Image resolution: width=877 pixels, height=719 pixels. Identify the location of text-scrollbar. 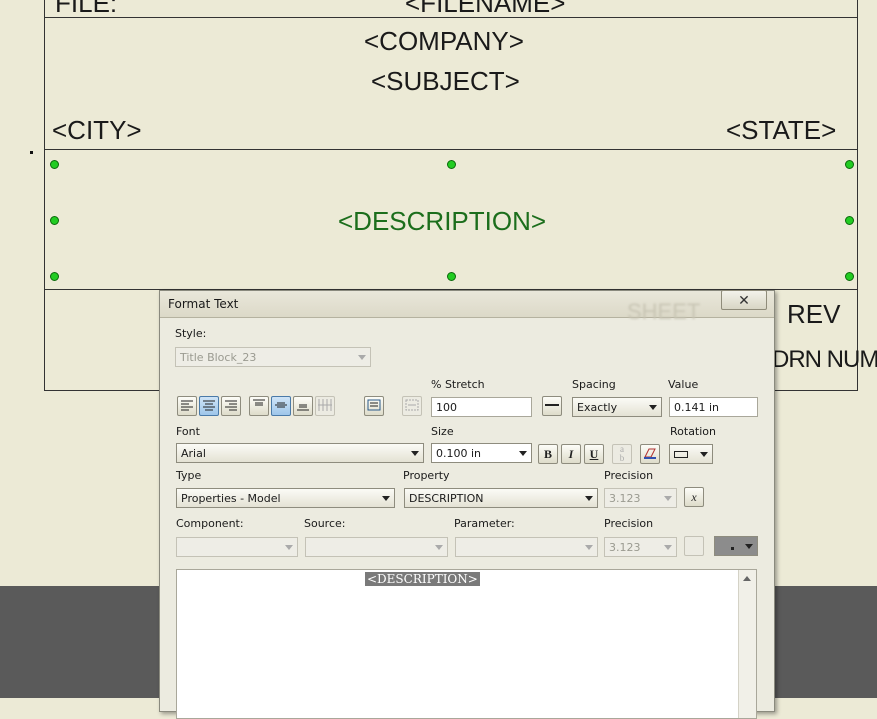
(747, 644).